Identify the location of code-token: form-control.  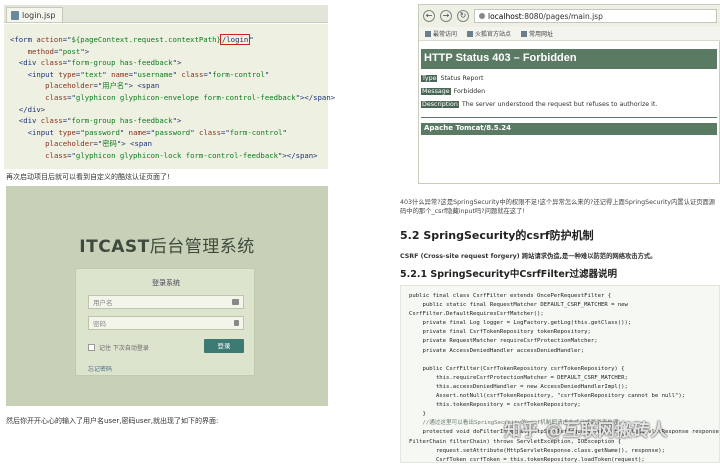
(238, 74).